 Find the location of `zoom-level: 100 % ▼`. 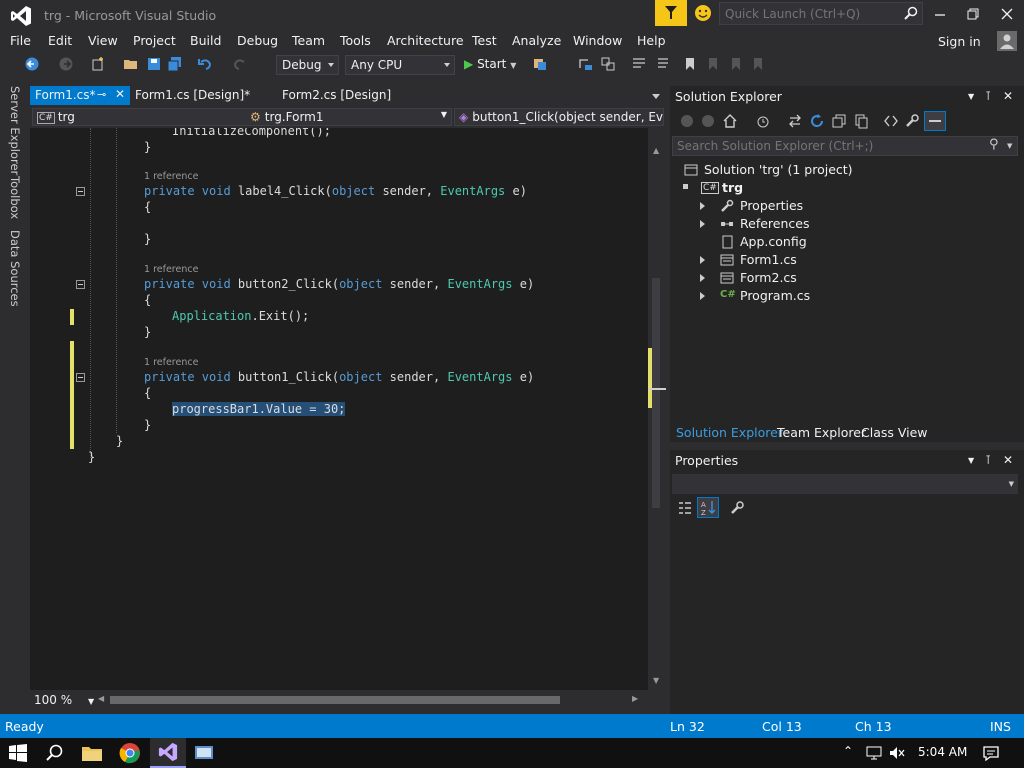

zoom-level: 100 % ▼ is located at coordinates (64, 700).